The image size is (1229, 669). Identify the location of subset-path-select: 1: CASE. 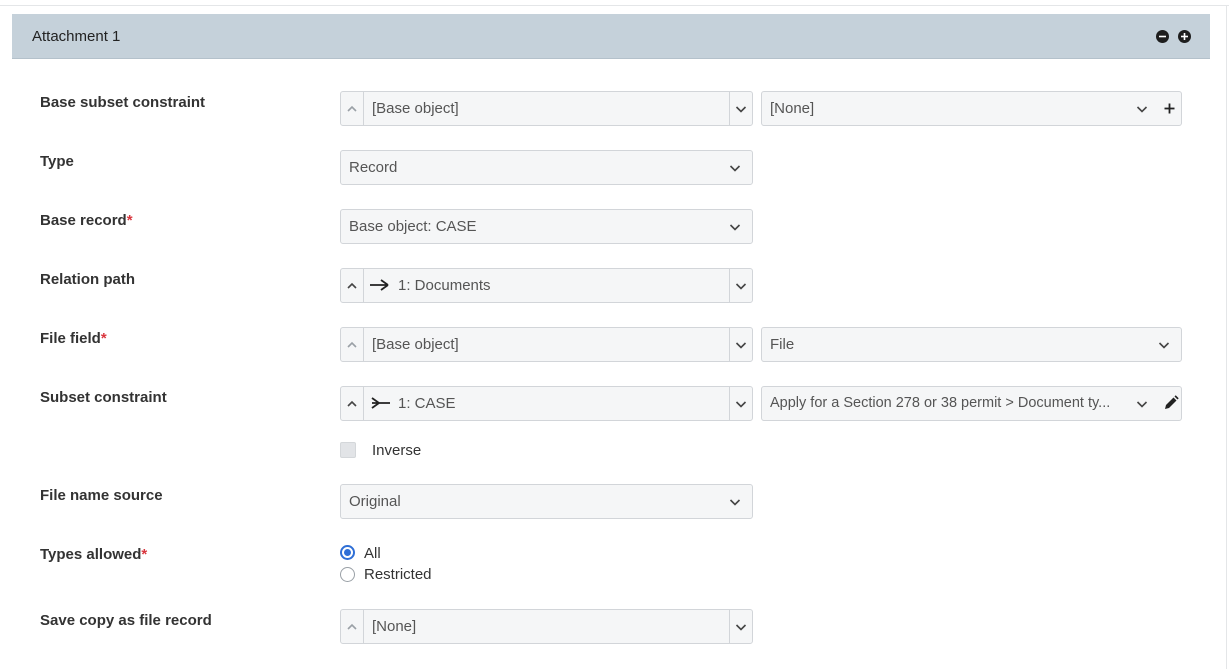
(546, 403).